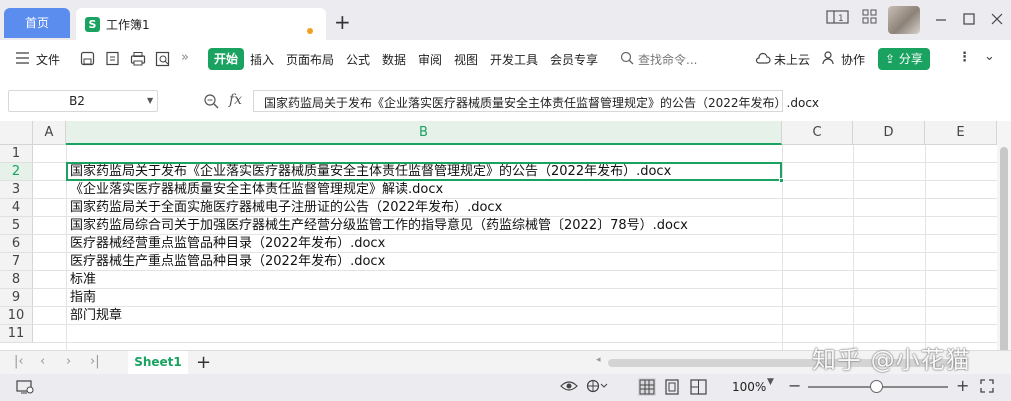  What do you see at coordinates (42, 361) in the screenshot?
I see `prev-sheet-icon: ‹` at bounding box center [42, 361].